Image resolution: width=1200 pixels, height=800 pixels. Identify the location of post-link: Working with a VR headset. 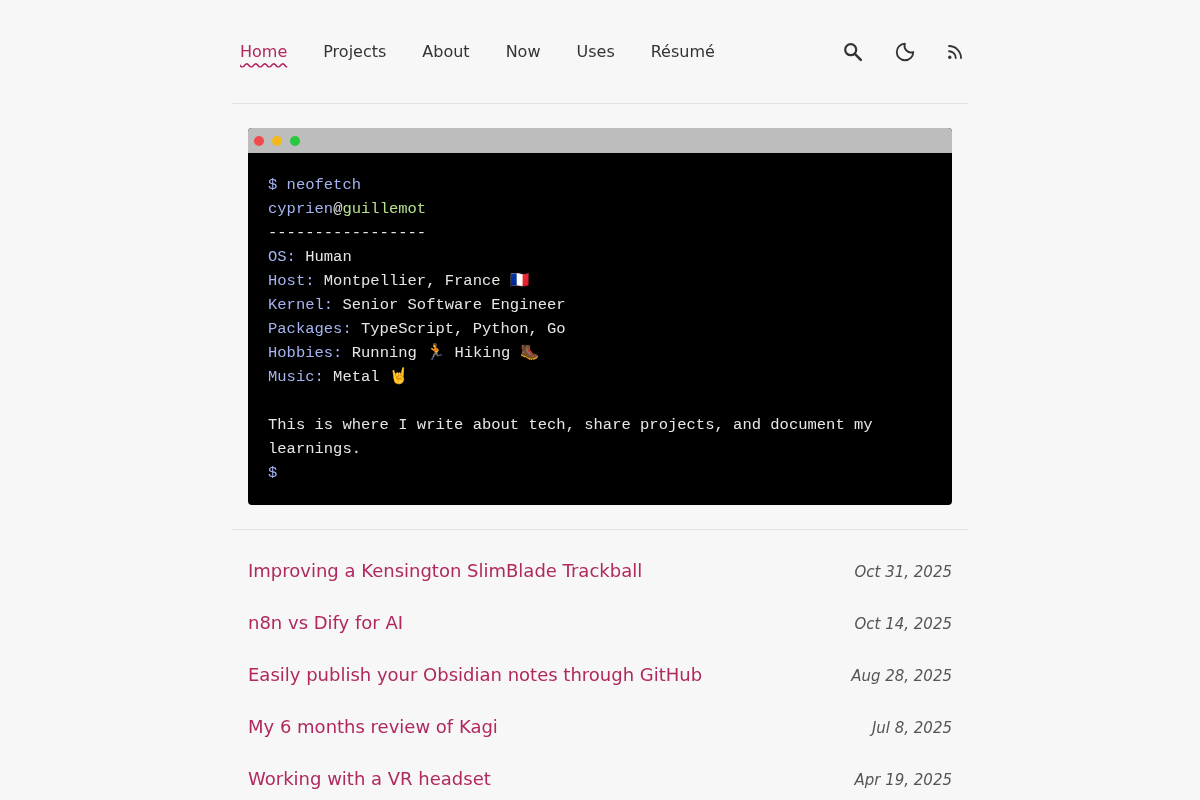
(369, 778).